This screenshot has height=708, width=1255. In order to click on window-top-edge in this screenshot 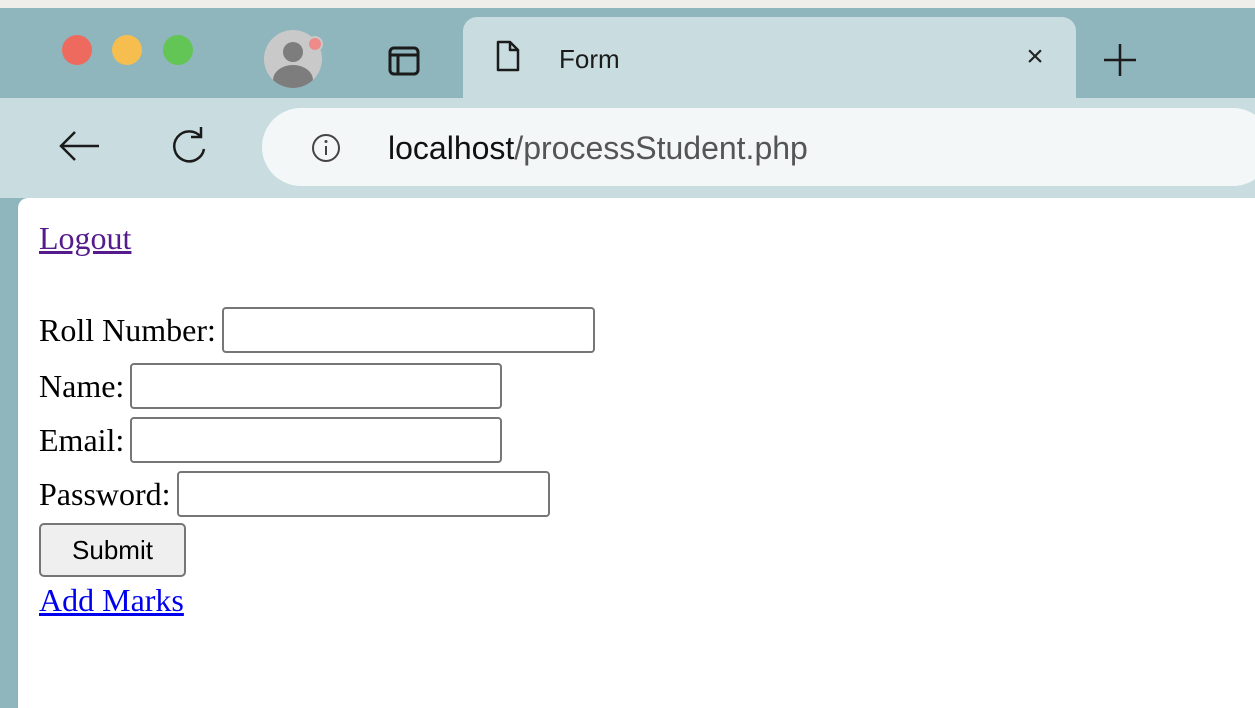, I will do `click(627, 4)`.